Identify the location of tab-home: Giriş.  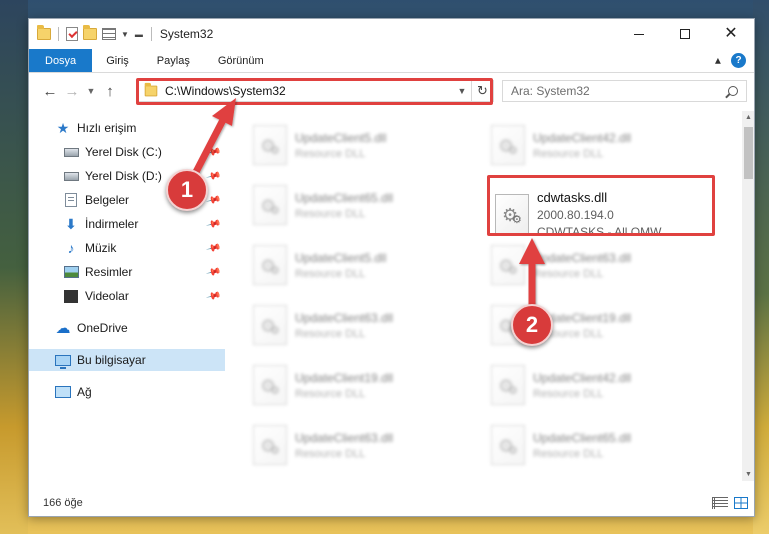
(117, 60).